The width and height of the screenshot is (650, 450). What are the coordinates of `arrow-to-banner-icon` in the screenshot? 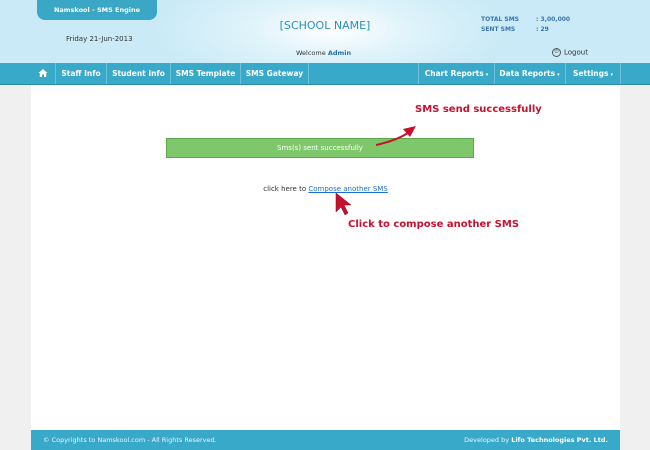 It's located at (395, 136).